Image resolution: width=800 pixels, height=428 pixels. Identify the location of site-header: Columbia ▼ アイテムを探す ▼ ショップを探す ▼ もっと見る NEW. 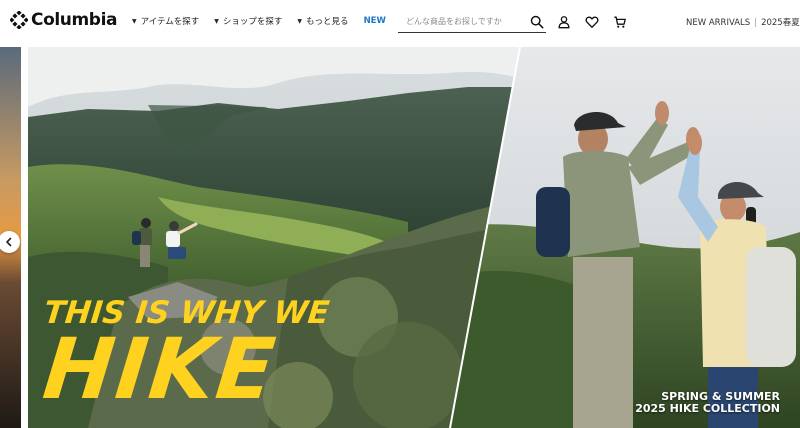
(400, 23).